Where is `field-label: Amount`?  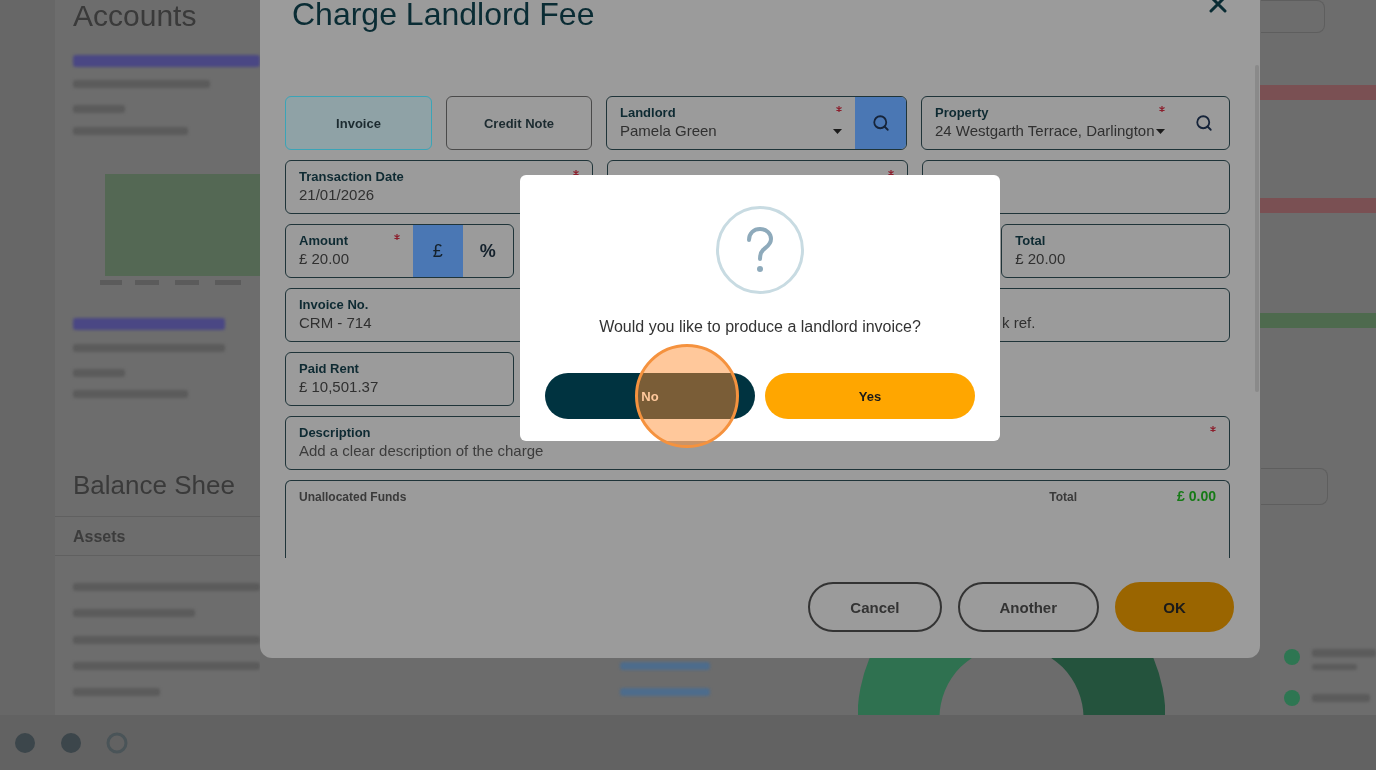
field-label: Amount is located at coordinates (324, 240).